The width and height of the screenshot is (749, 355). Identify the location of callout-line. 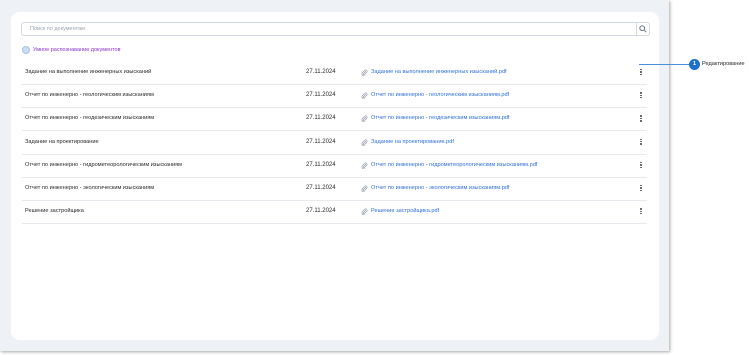
(664, 64).